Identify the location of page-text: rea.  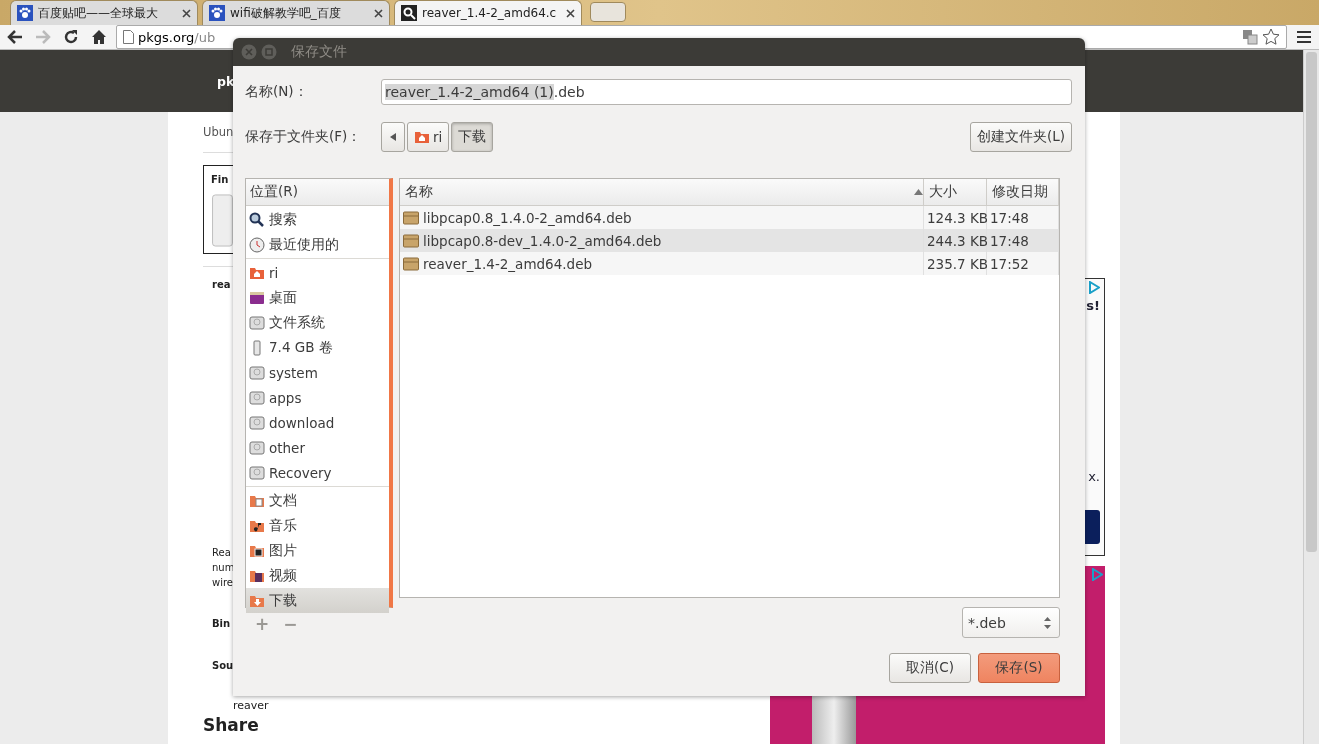
(221, 285).